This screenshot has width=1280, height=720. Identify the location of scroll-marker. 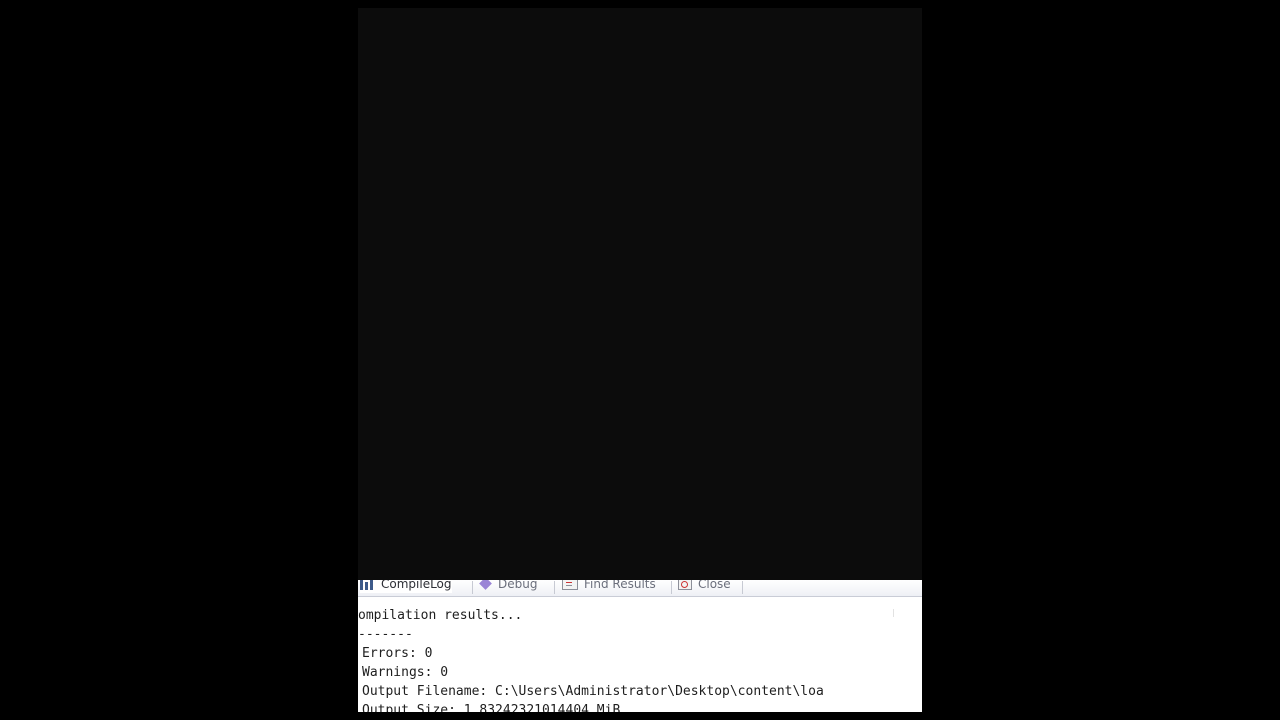
(893, 613).